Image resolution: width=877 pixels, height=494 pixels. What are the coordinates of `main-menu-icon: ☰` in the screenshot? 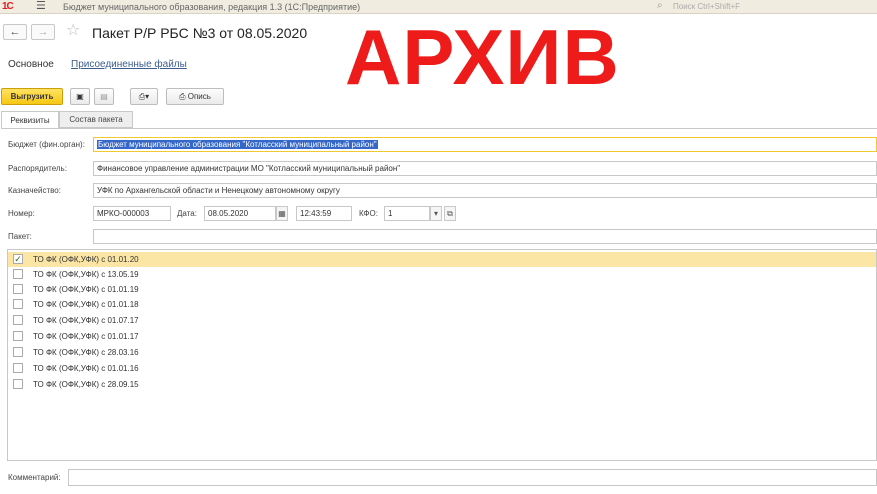 It's located at (42, 6).